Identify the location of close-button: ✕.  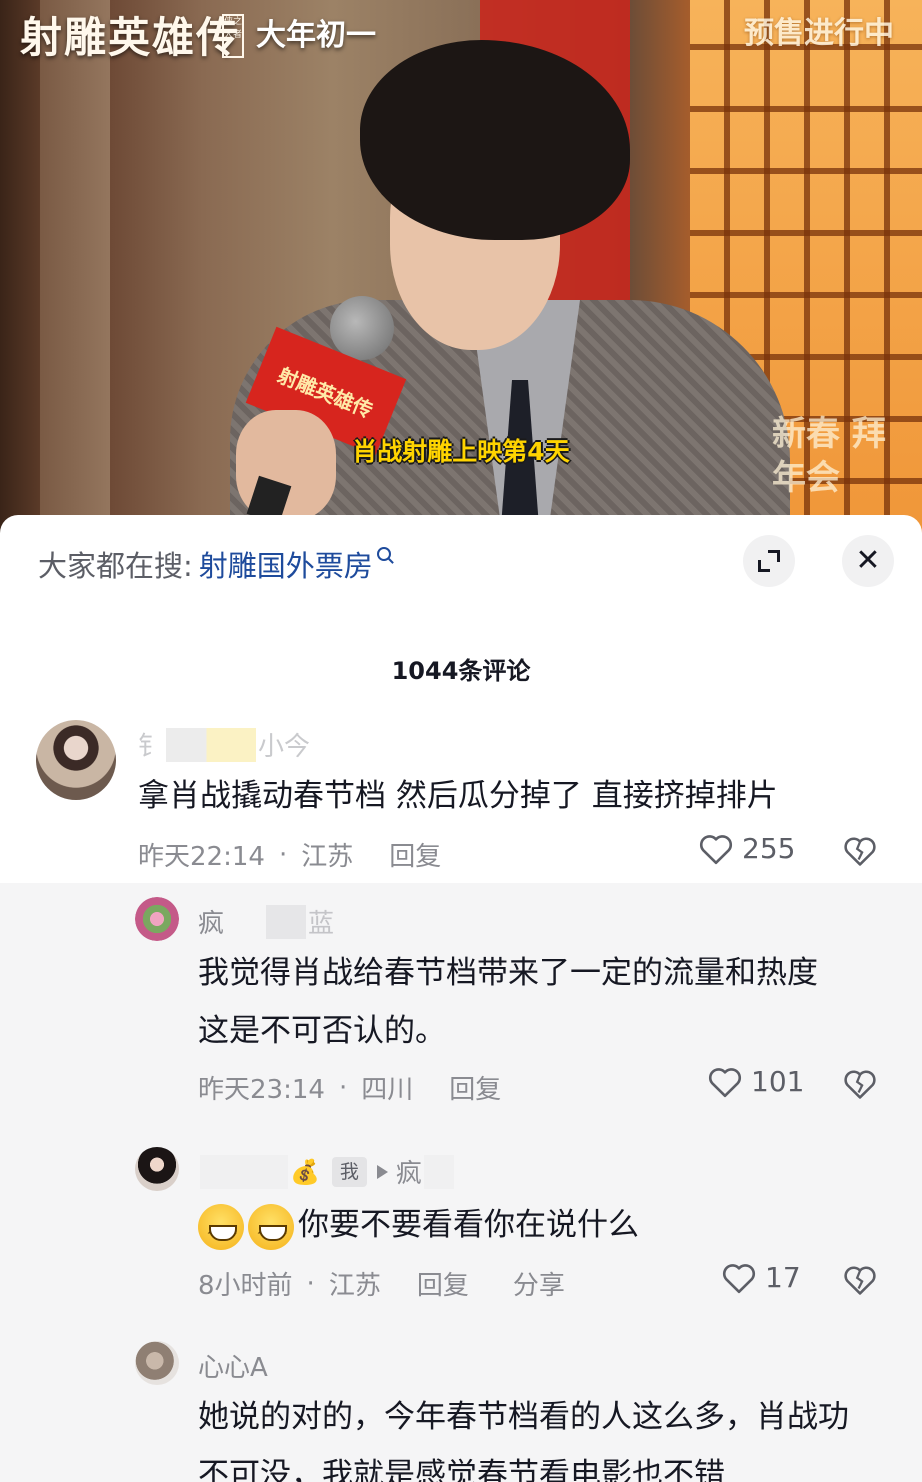
(868, 561).